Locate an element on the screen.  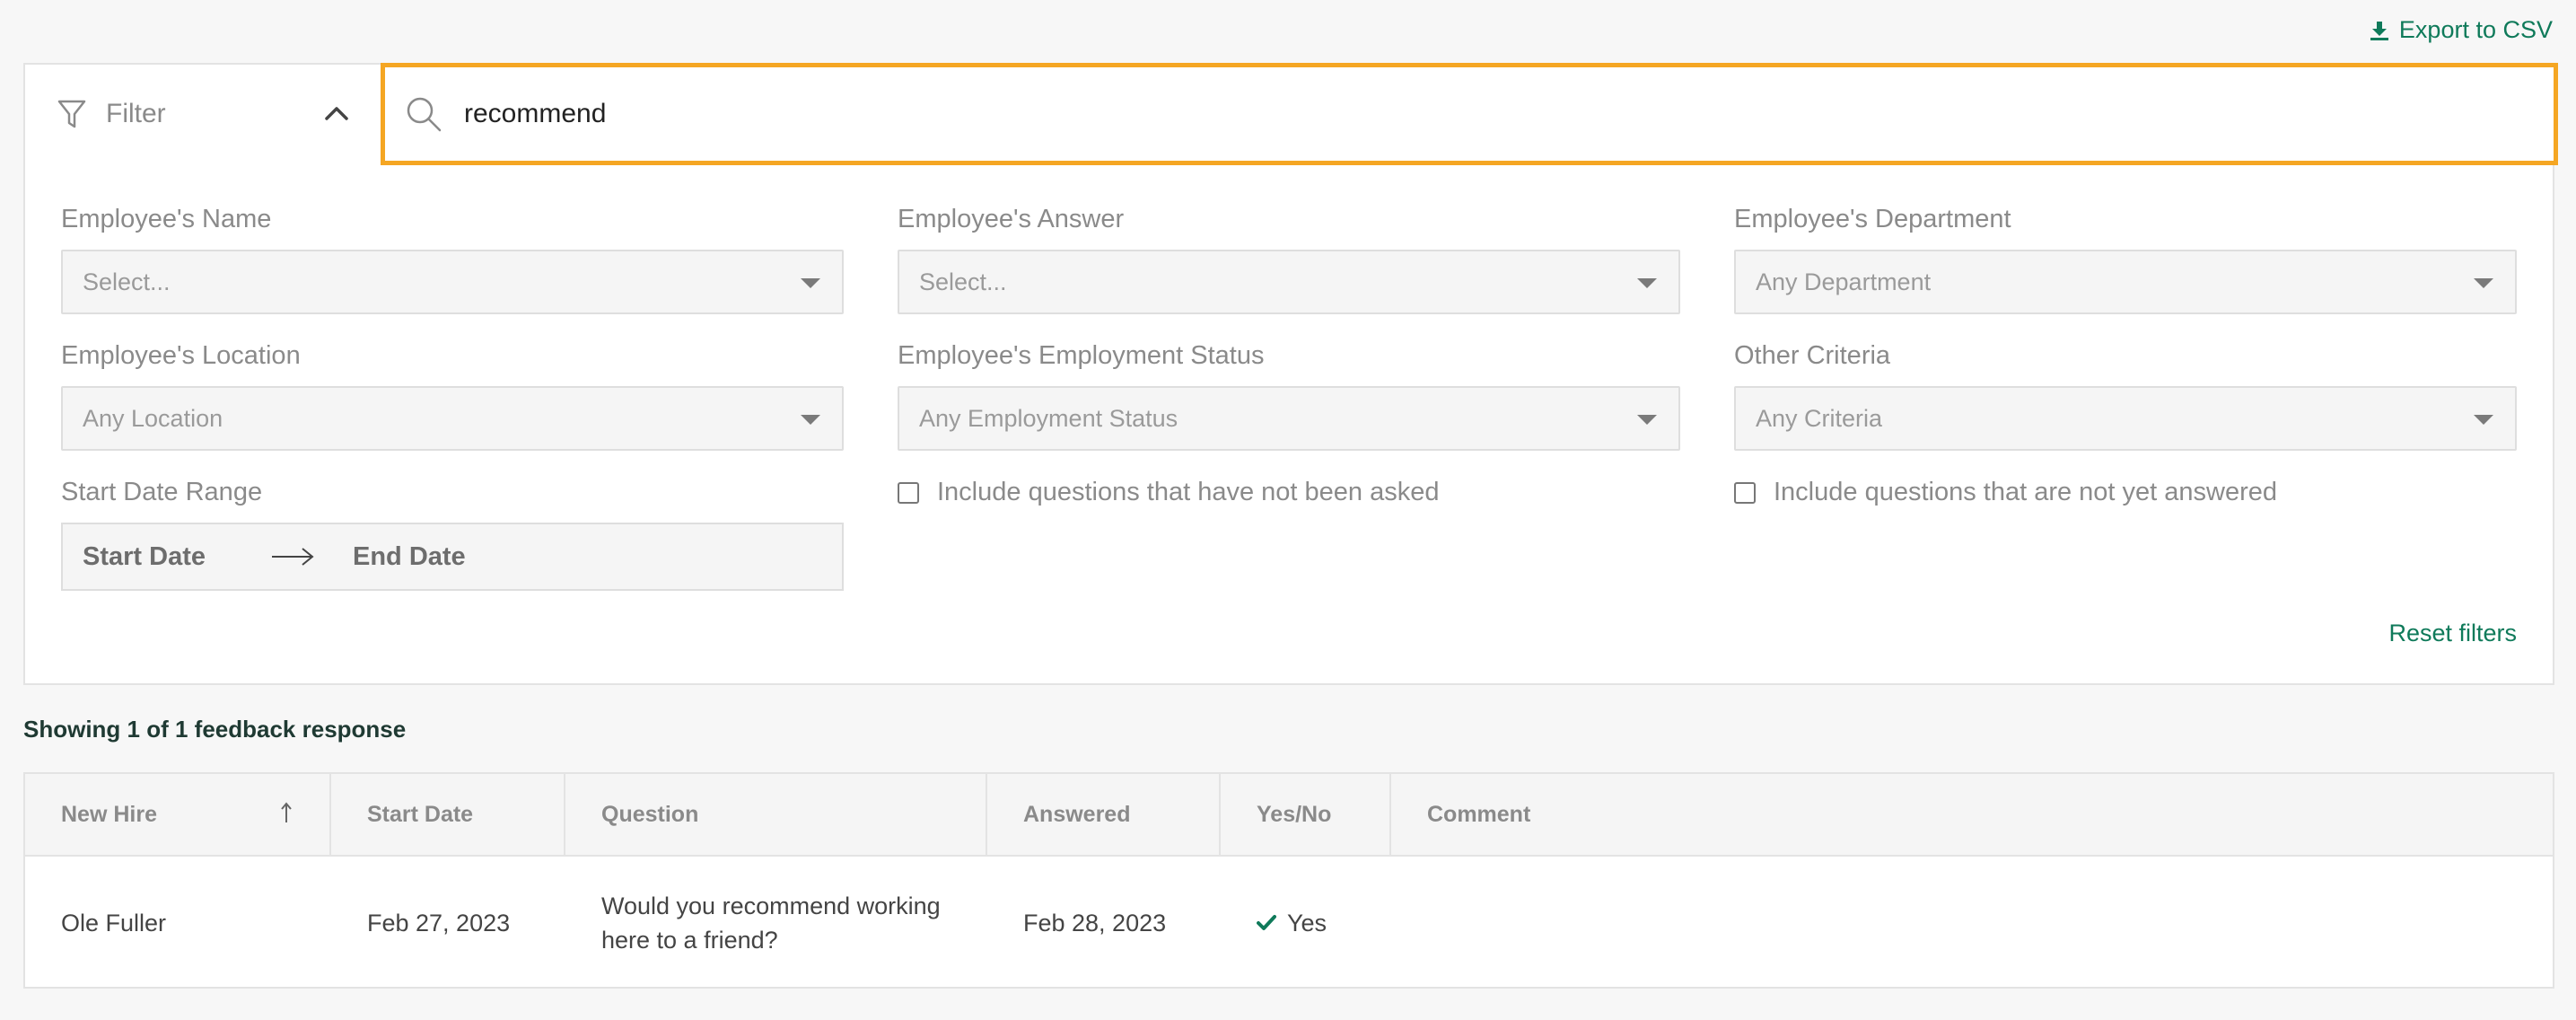
column-comment: Comment is located at coordinates (1972, 814).